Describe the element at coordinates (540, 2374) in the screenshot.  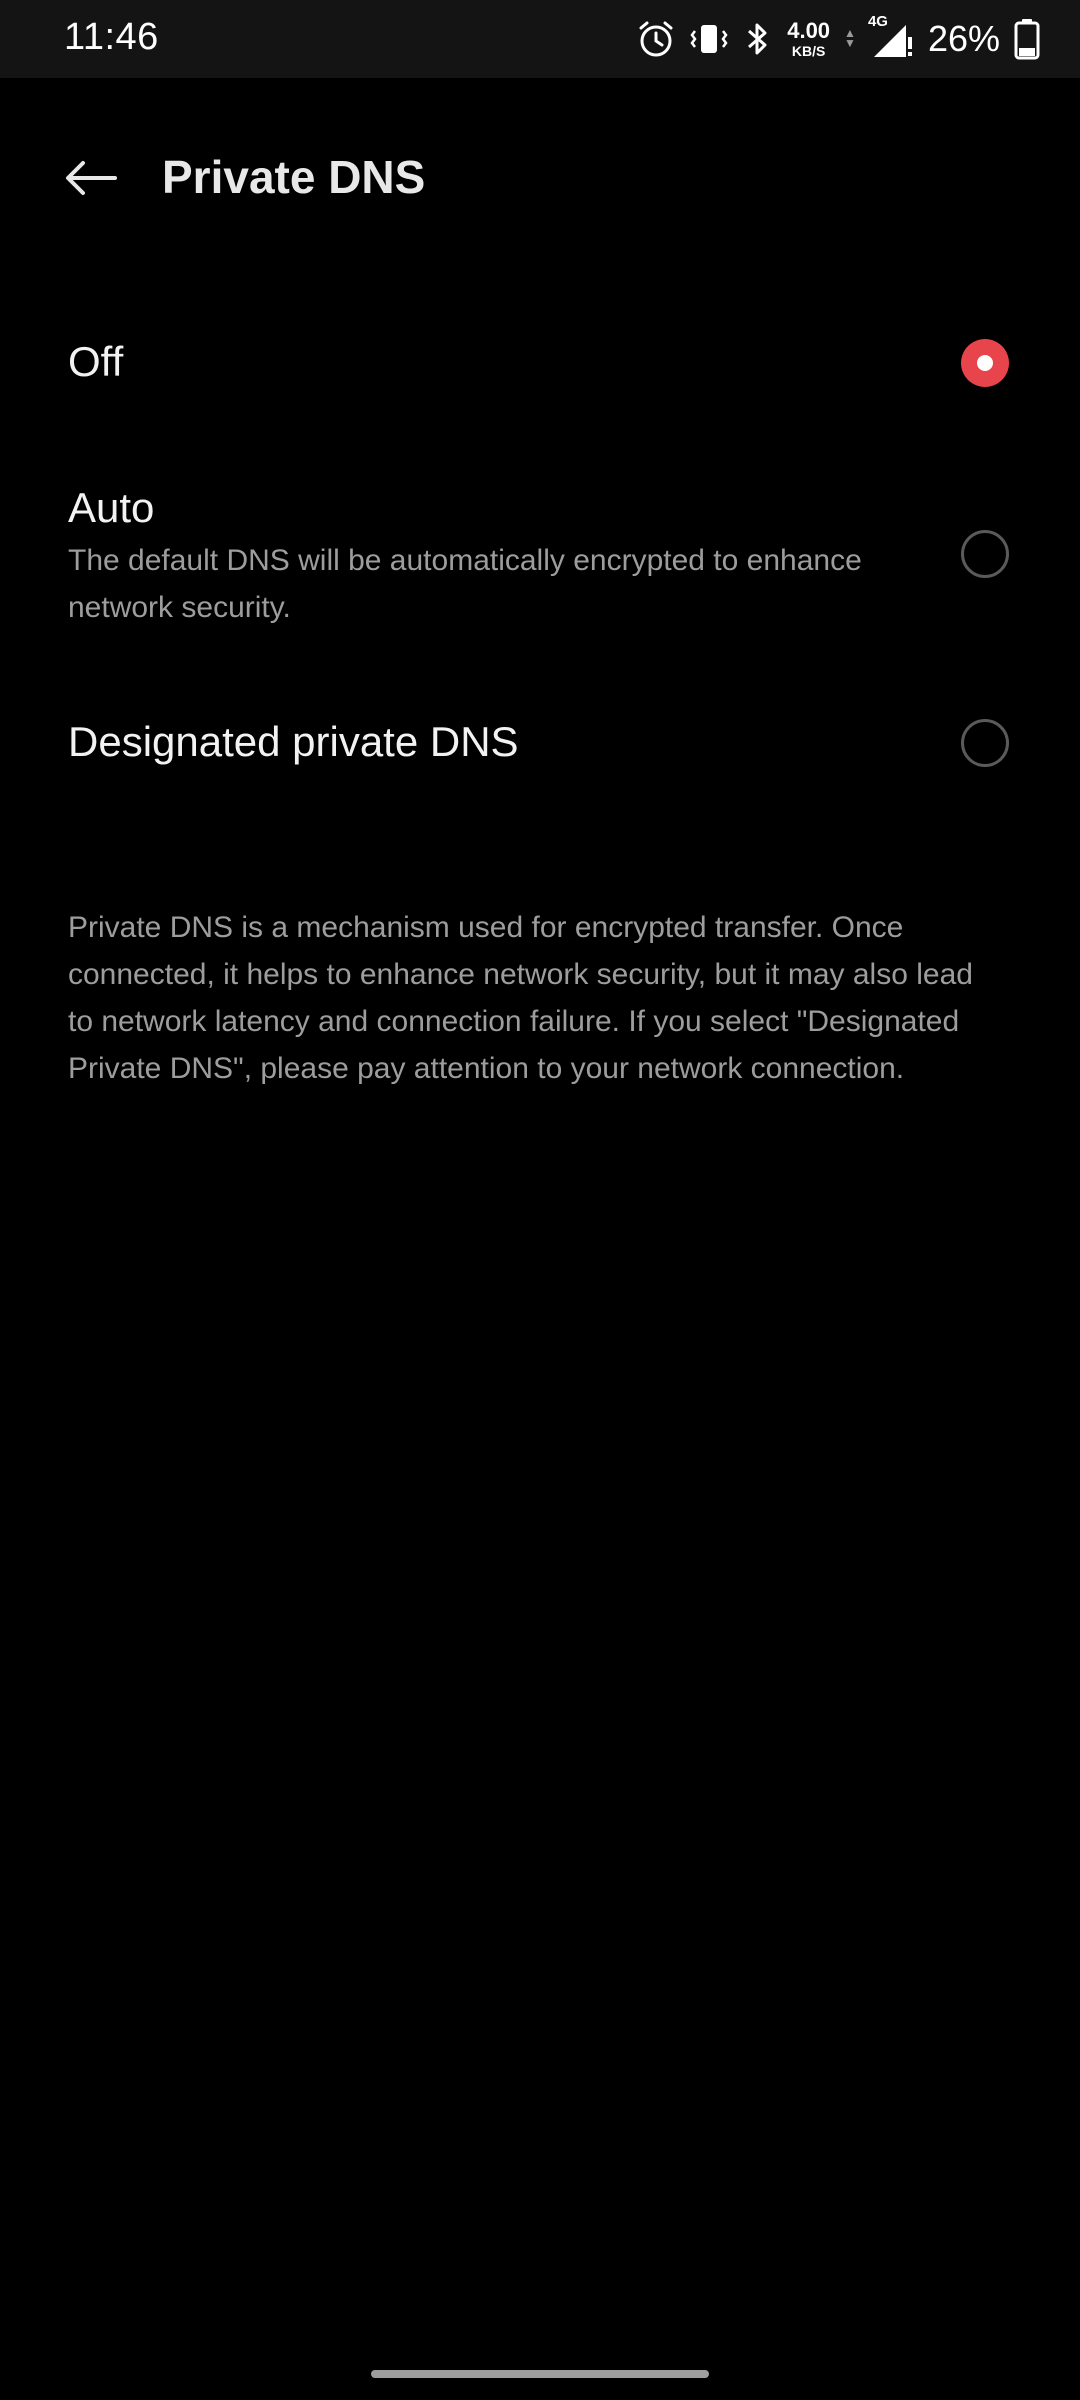
I see `home-indicator` at that location.